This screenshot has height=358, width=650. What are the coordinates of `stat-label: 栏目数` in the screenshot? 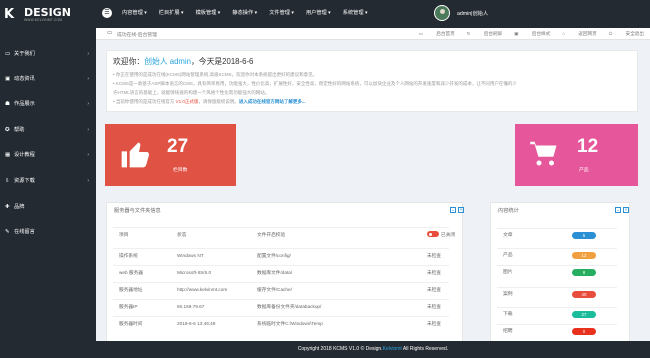 It's located at (180, 170).